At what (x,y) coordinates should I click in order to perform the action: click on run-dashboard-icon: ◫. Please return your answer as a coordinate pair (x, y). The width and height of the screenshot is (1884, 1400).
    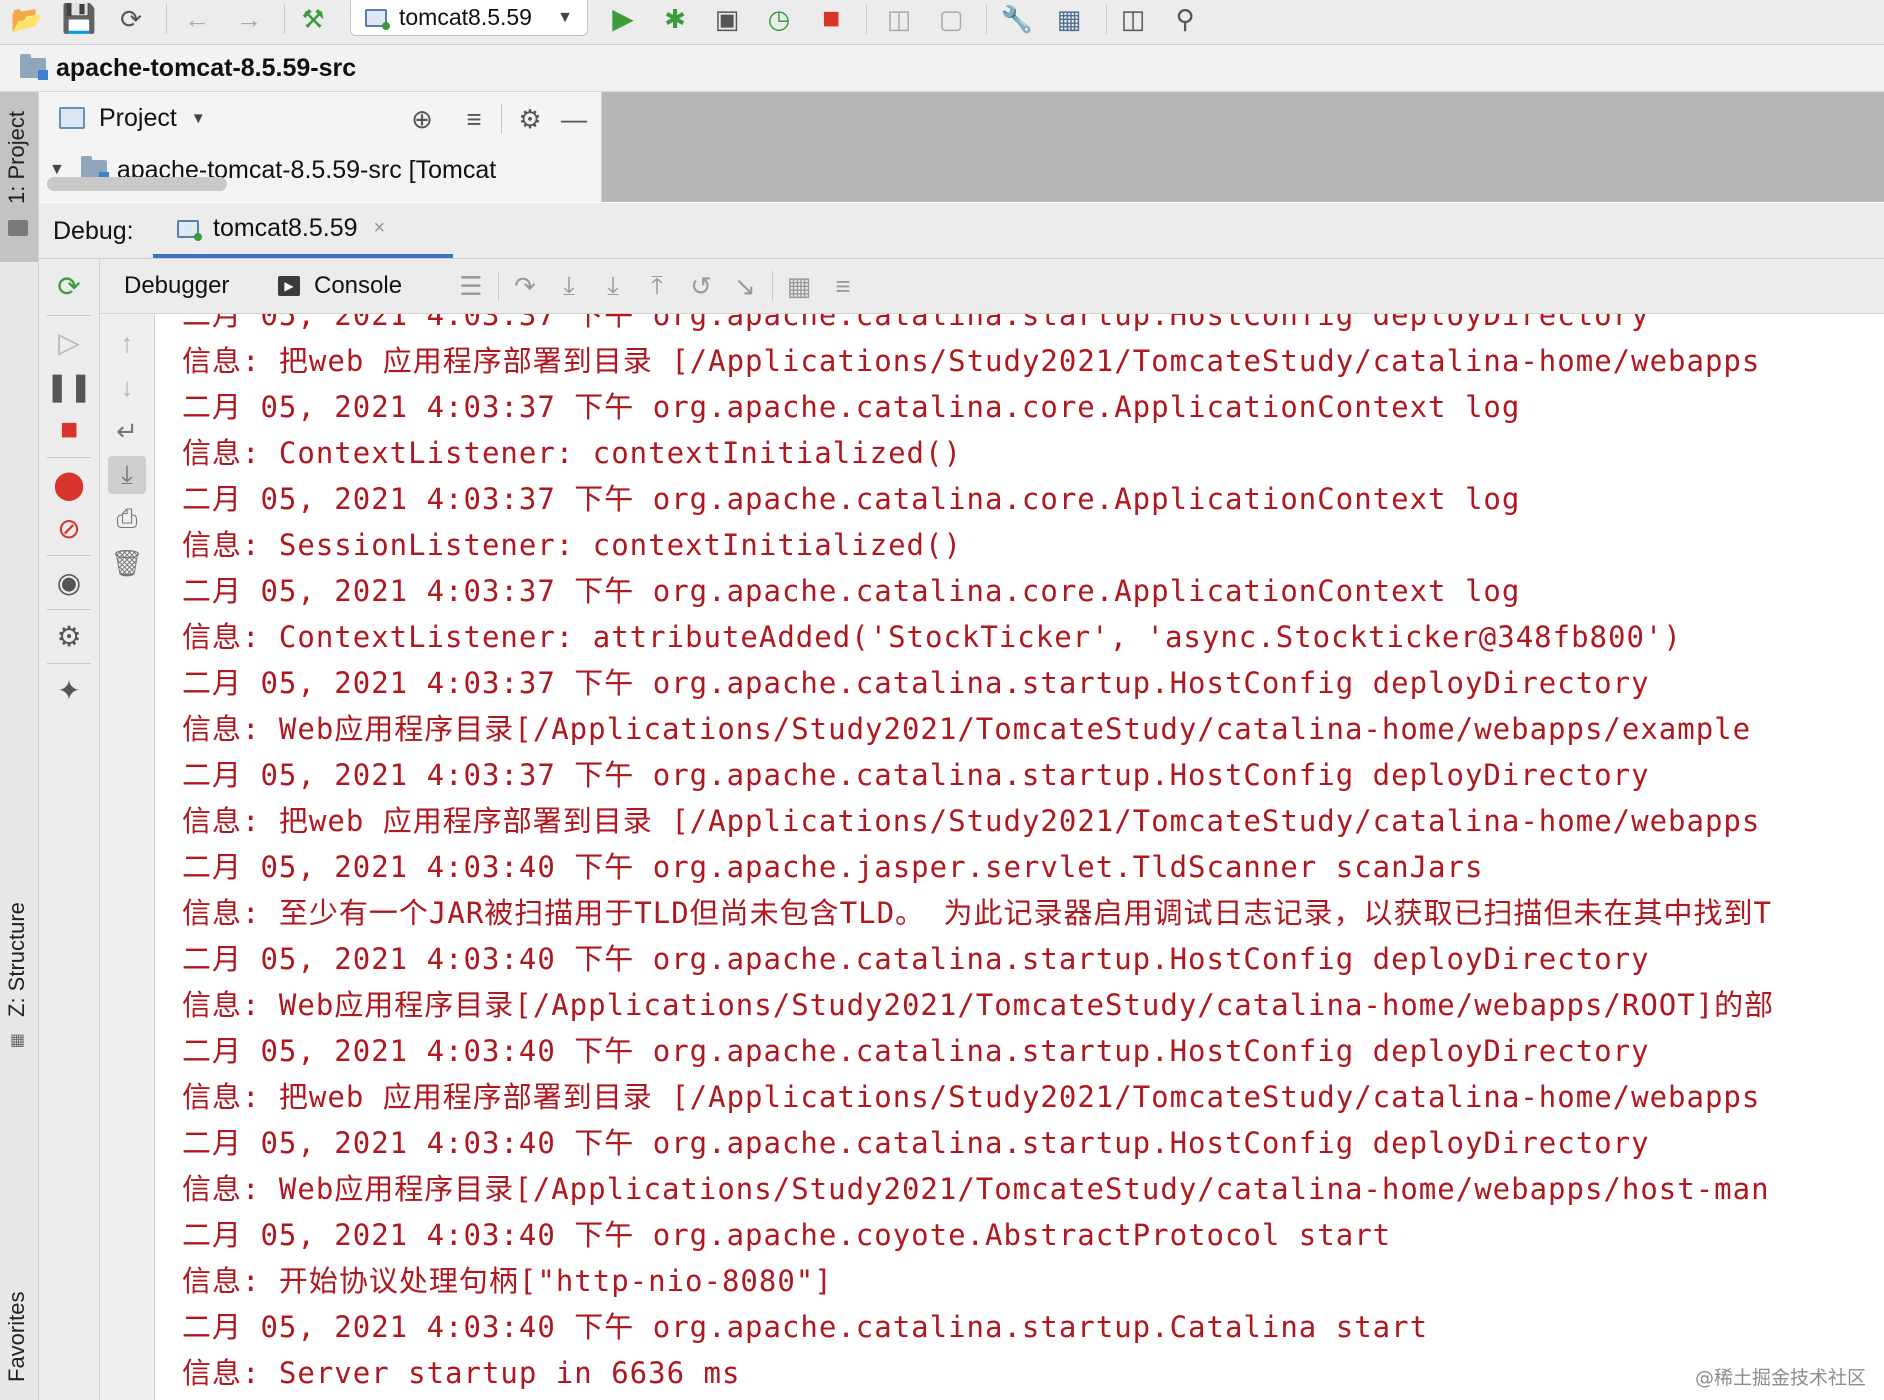
    Looking at the image, I should click on (1133, 19).